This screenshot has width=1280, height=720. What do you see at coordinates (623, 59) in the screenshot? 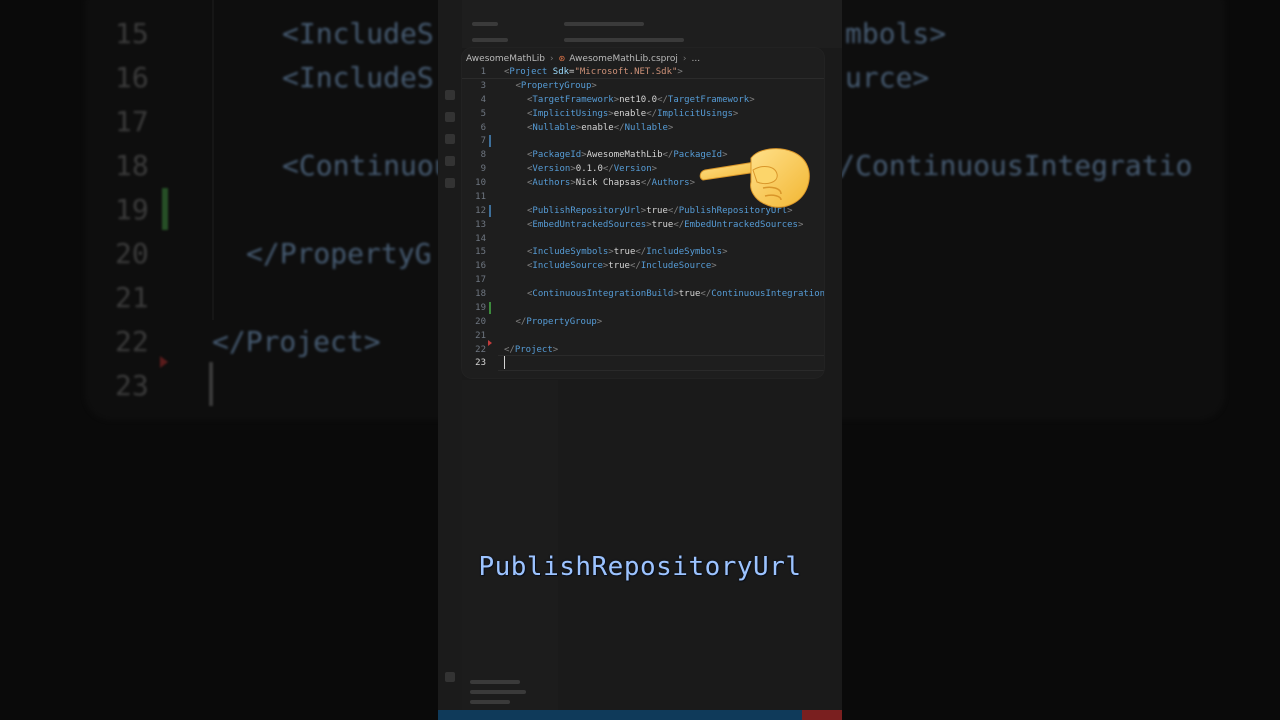
I see `breadcrumb-file: AwesomeMathLib.csproj` at bounding box center [623, 59].